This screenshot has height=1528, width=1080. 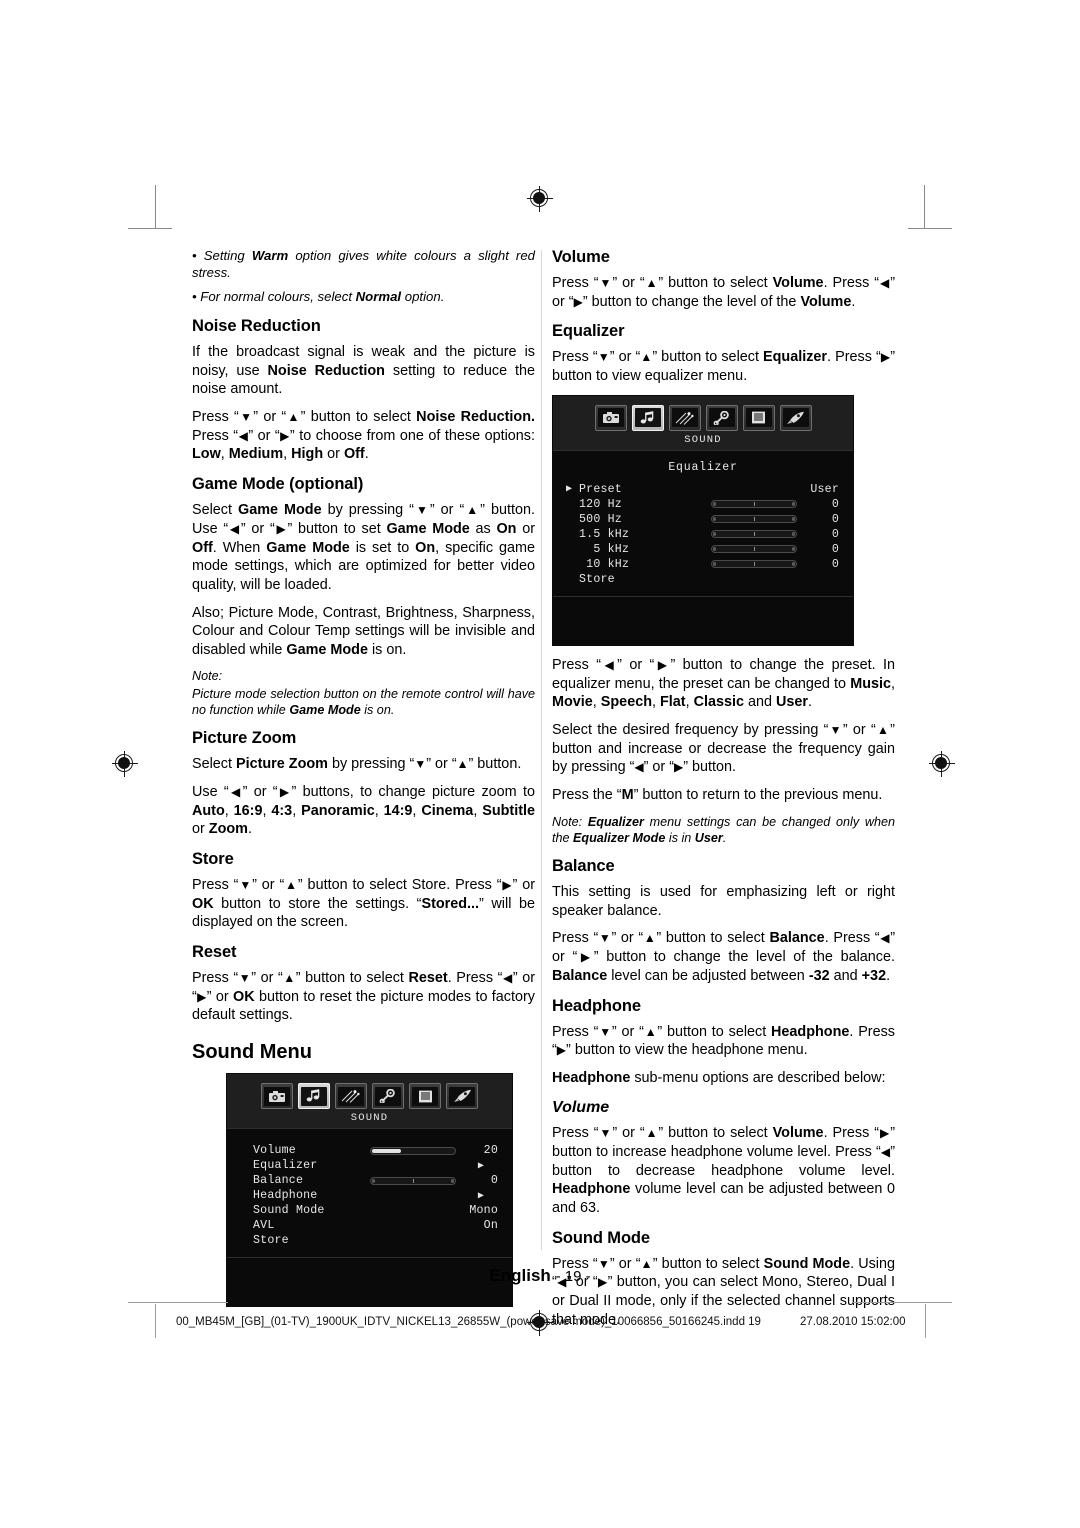 I want to click on osd-label-10khz: 10 kHz, so click(x=604, y=564).